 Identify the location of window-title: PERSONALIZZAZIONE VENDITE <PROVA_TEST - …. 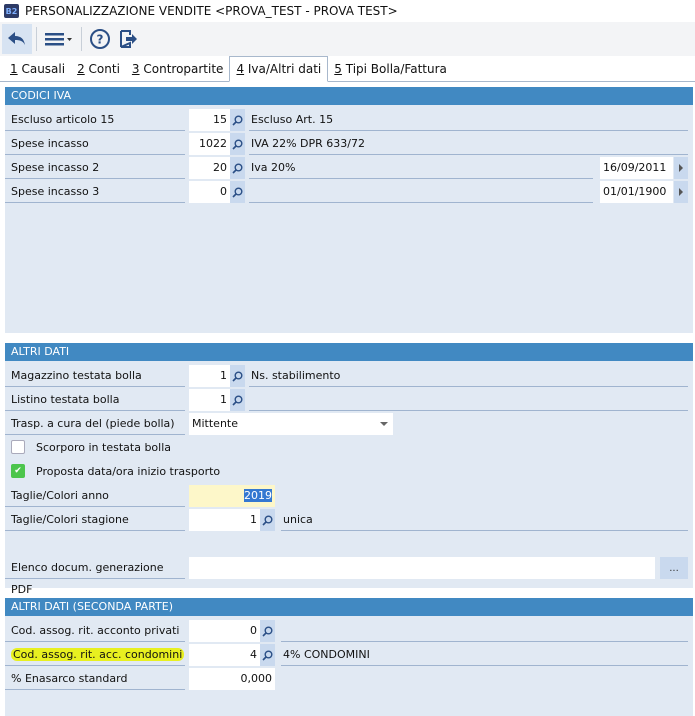
(211, 11).